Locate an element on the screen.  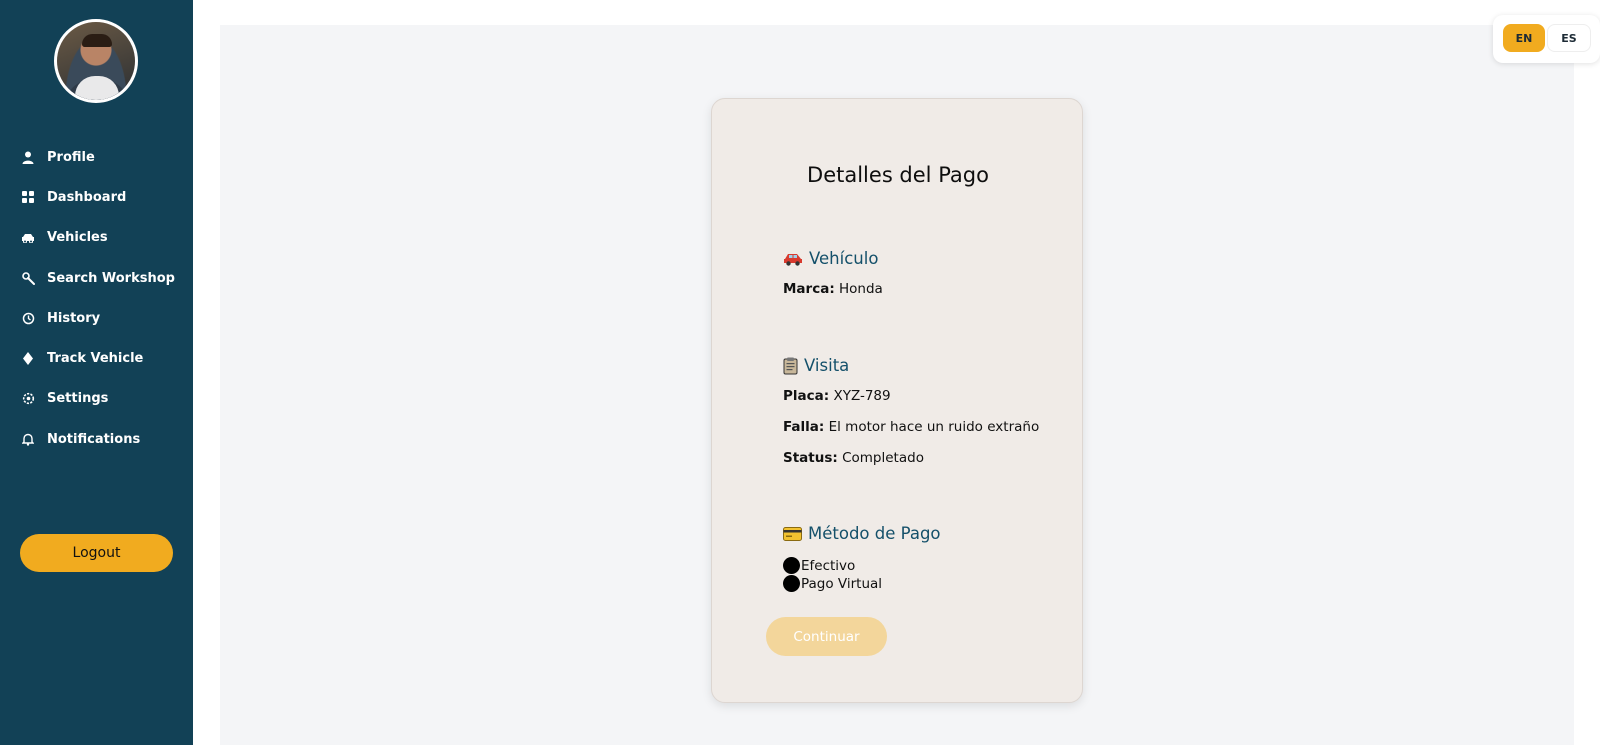
sidebar-item-dashboard: Dashboard is located at coordinates (96, 197).